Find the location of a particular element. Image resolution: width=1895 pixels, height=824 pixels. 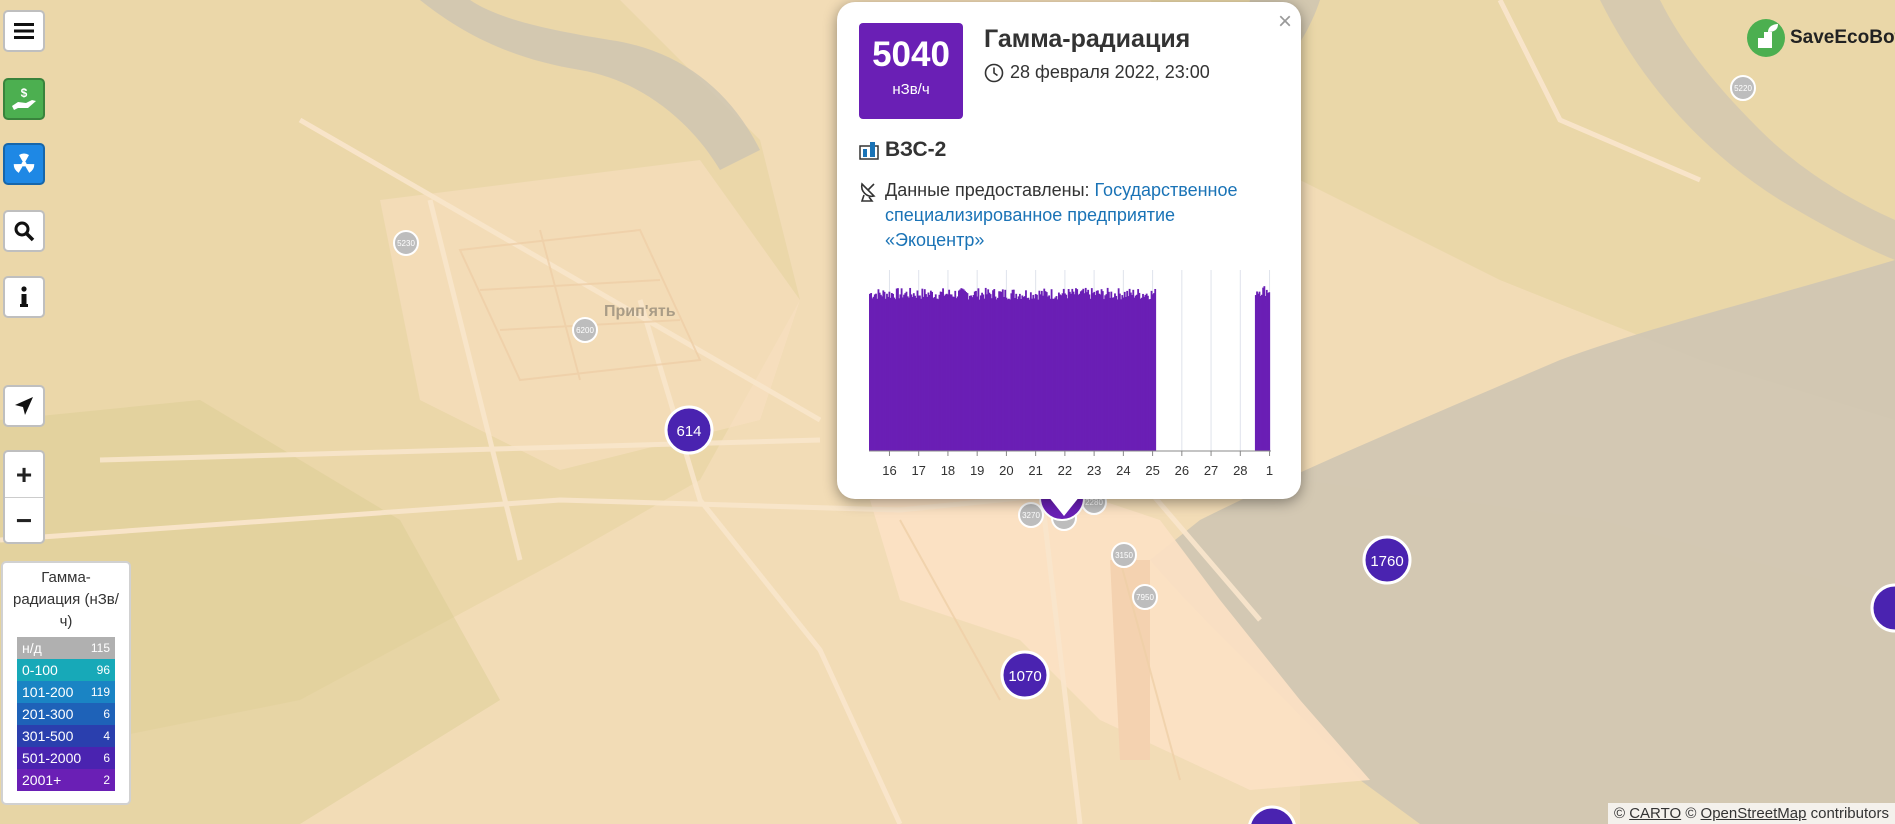

svg-text: 1760 is located at coordinates (1386, 561).